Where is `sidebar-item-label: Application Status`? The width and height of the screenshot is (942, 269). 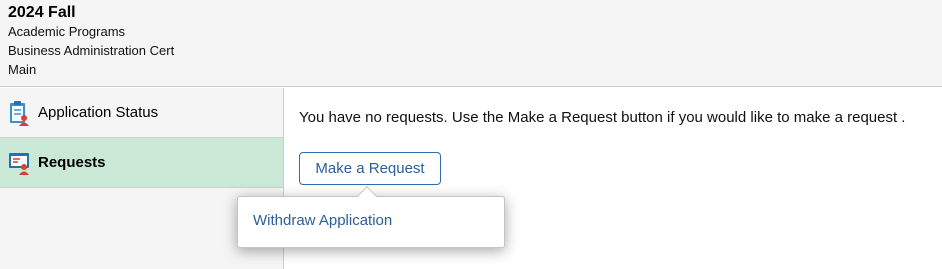
sidebar-item-label: Application Status is located at coordinates (98, 112).